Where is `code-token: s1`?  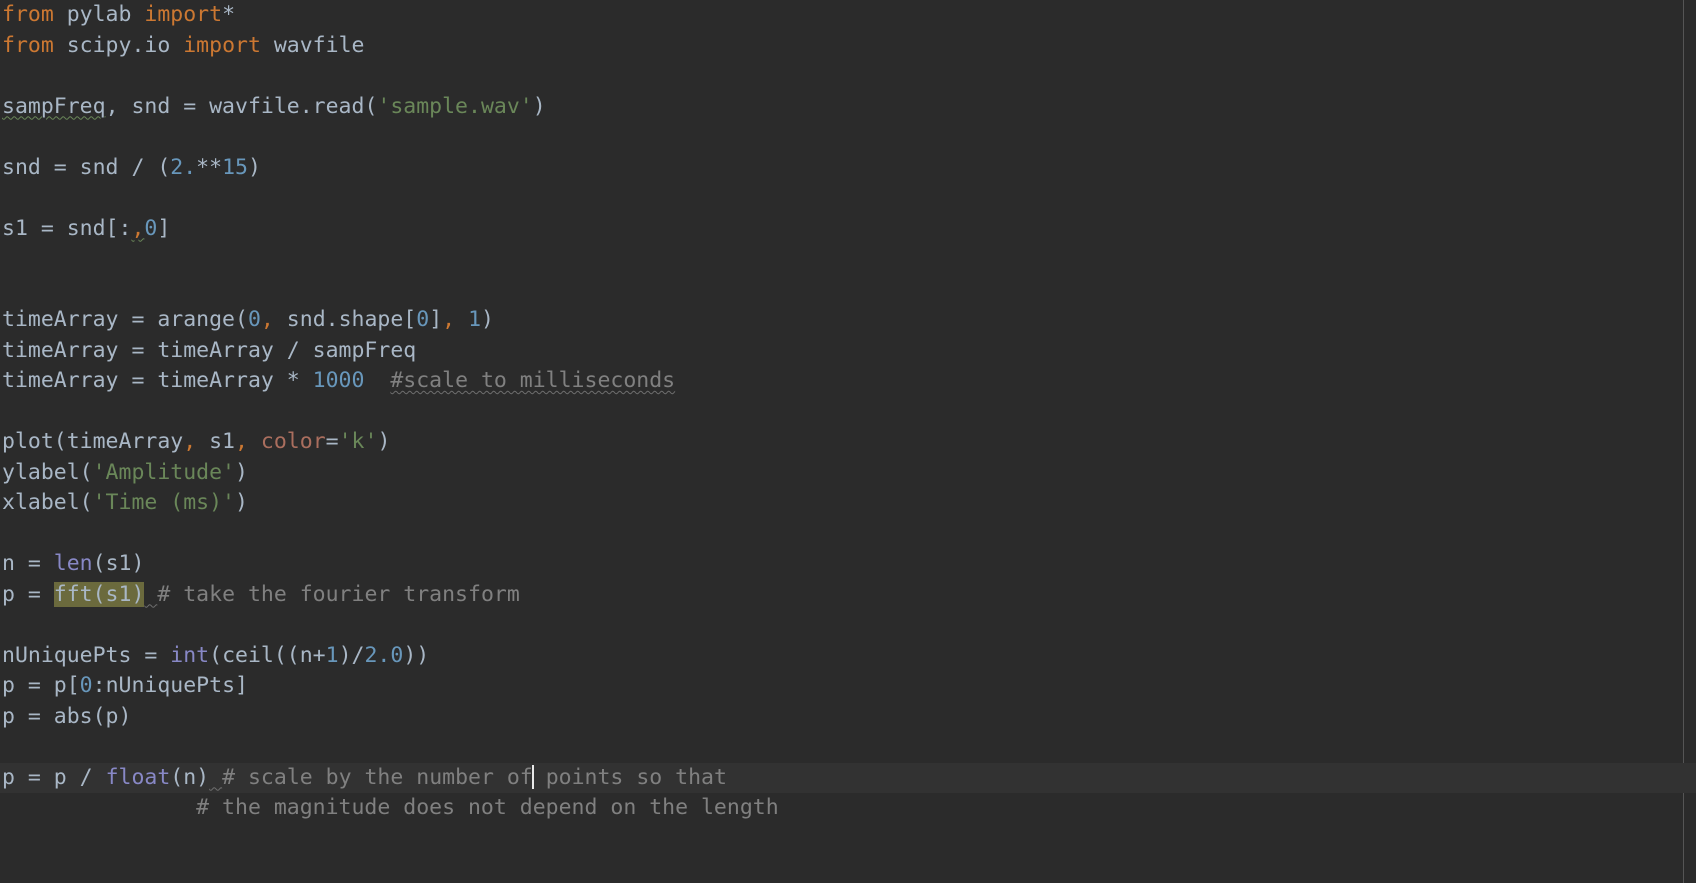
code-token: s1 is located at coordinates (216, 441).